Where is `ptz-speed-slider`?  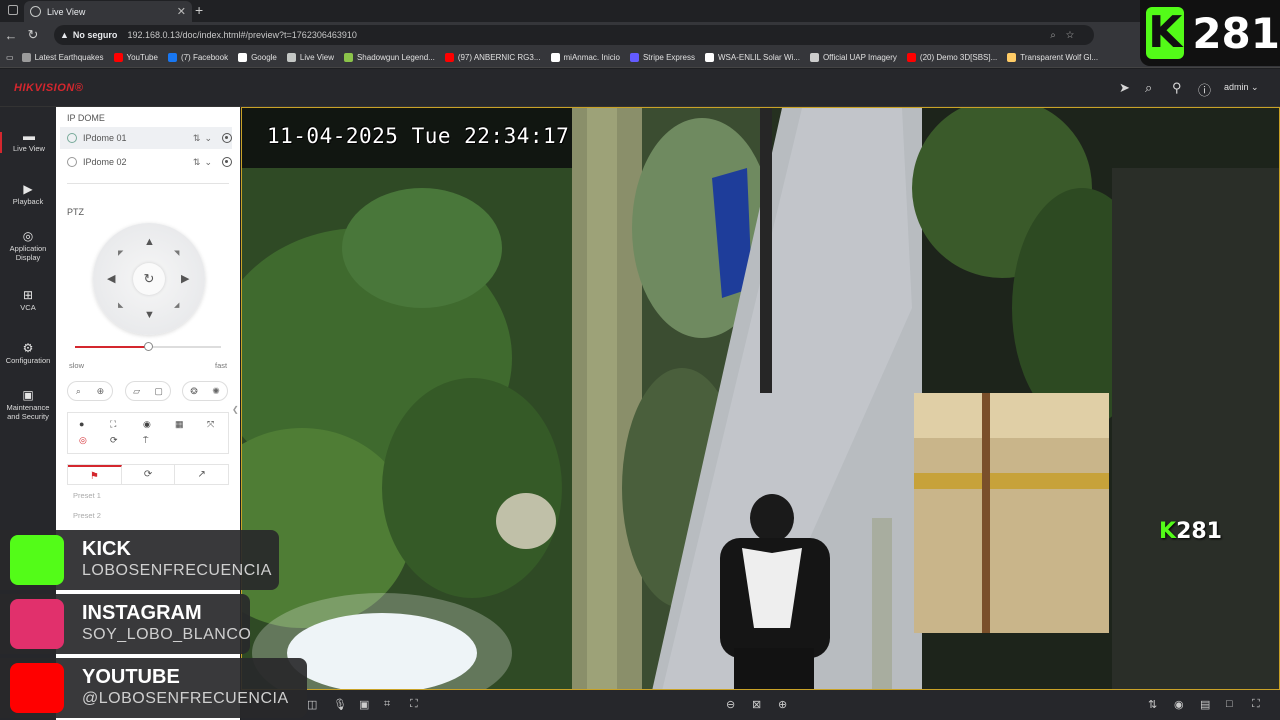 ptz-speed-slider is located at coordinates (148, 346).